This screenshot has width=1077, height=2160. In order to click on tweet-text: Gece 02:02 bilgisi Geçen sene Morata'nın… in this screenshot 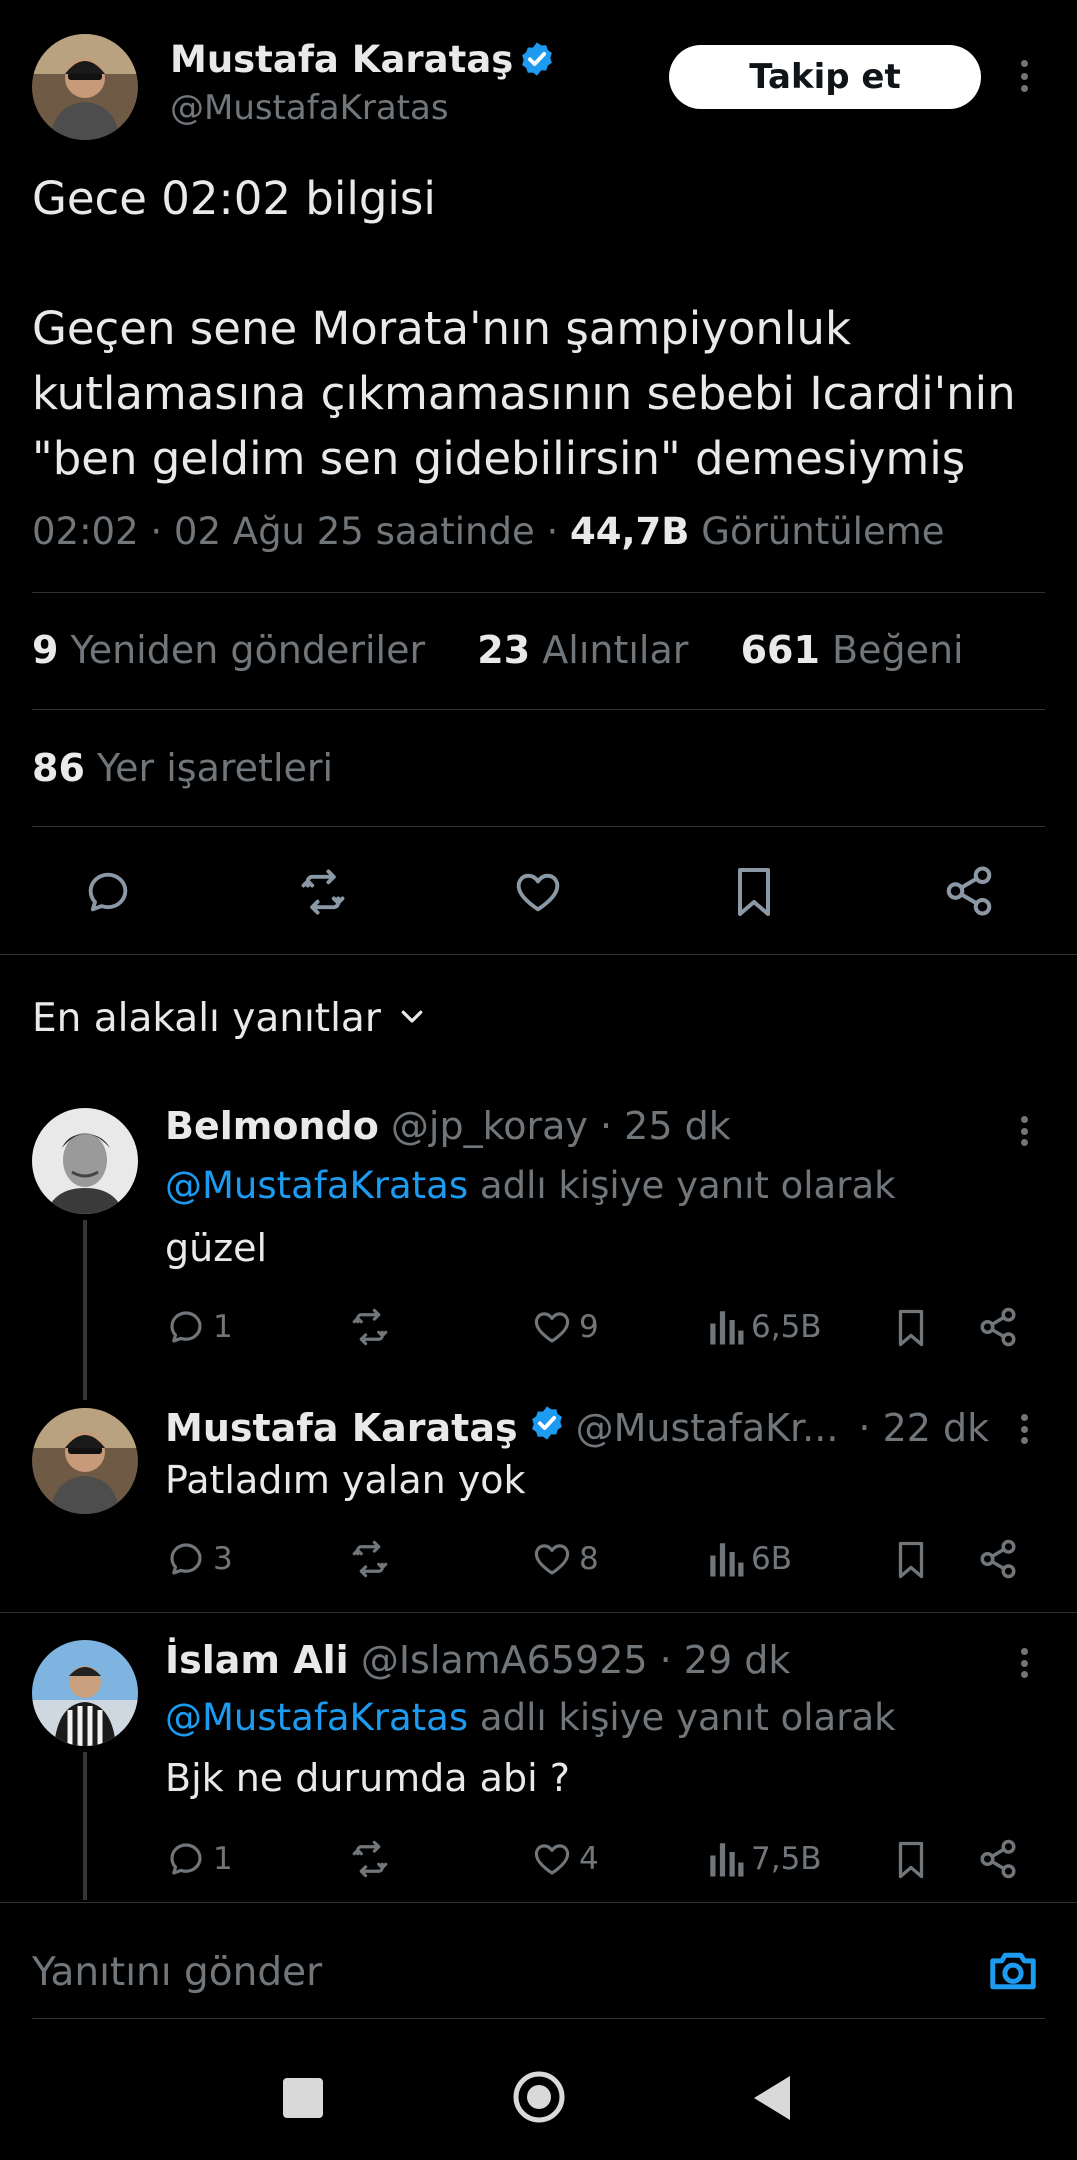, I will do `click(524, 328)`.